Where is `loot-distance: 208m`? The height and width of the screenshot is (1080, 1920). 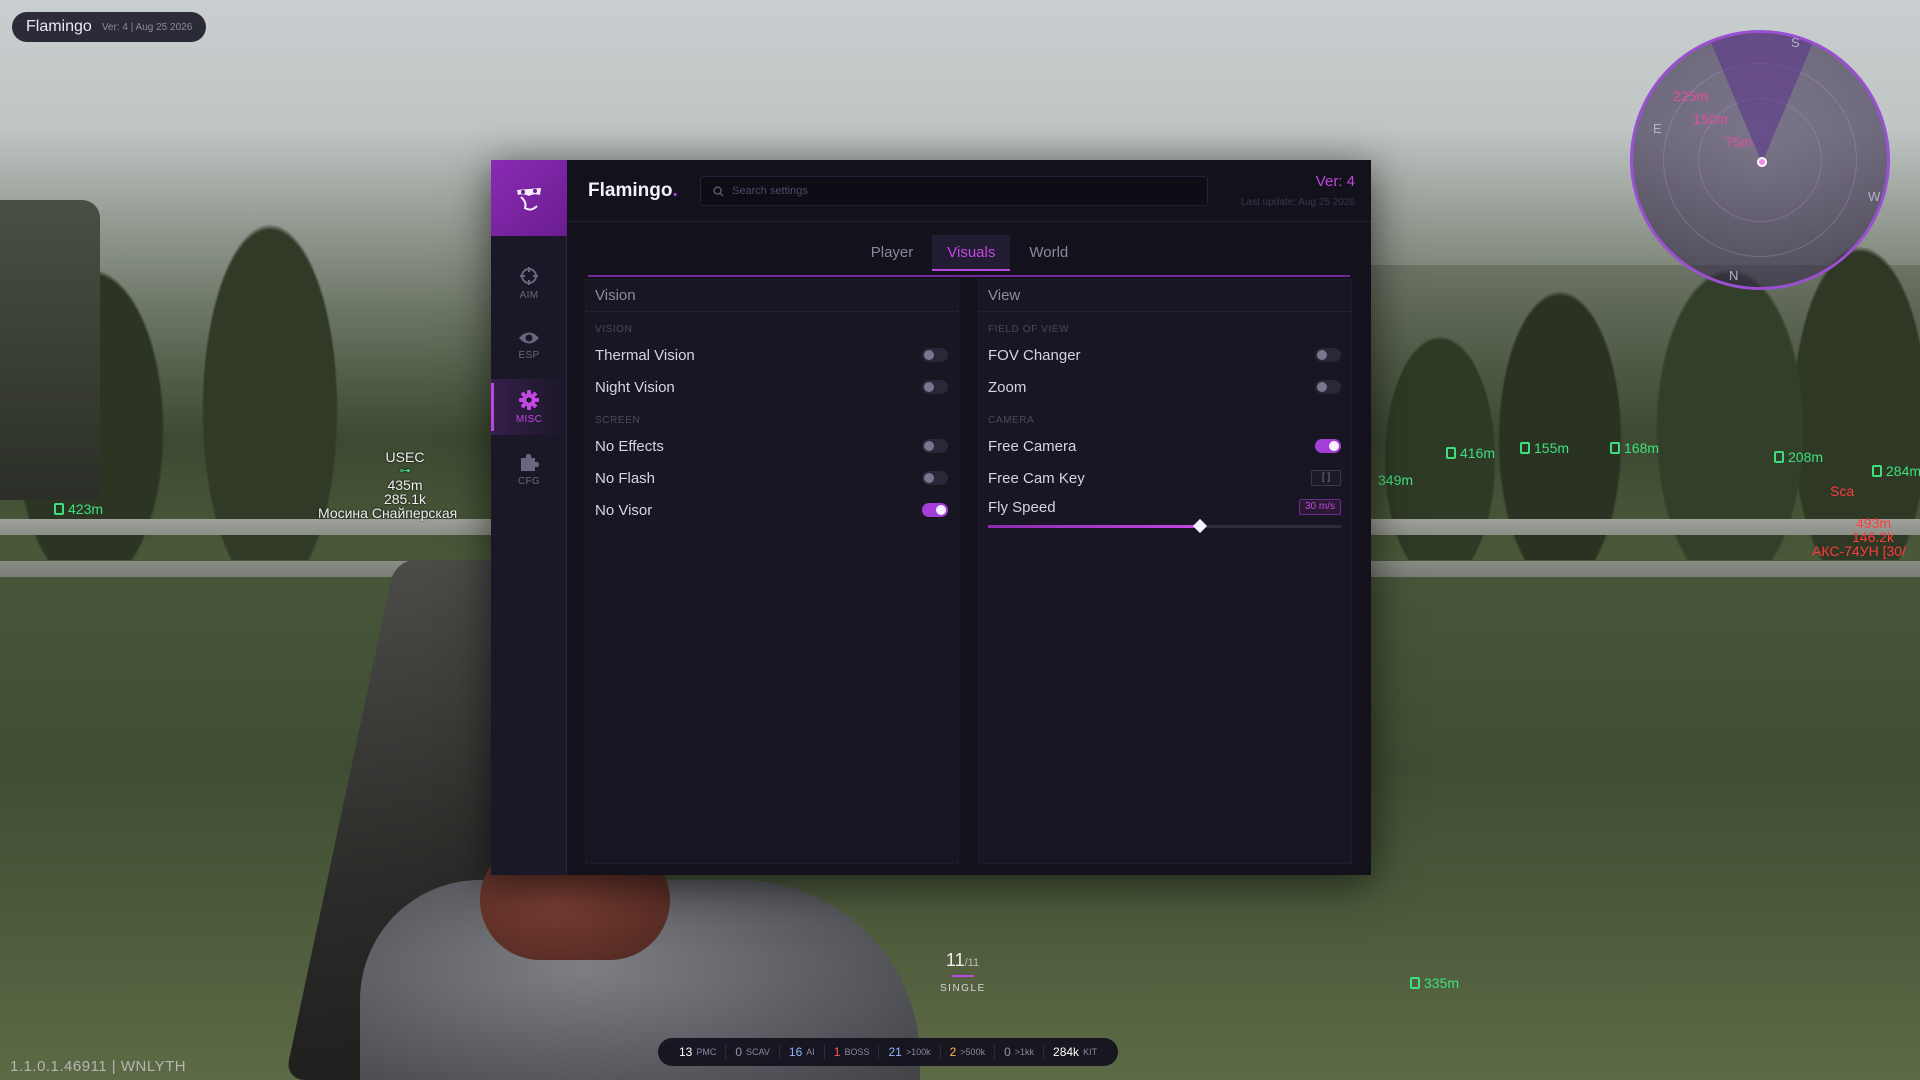
loot-distance: 208m is located at coordinates (1806, 457).